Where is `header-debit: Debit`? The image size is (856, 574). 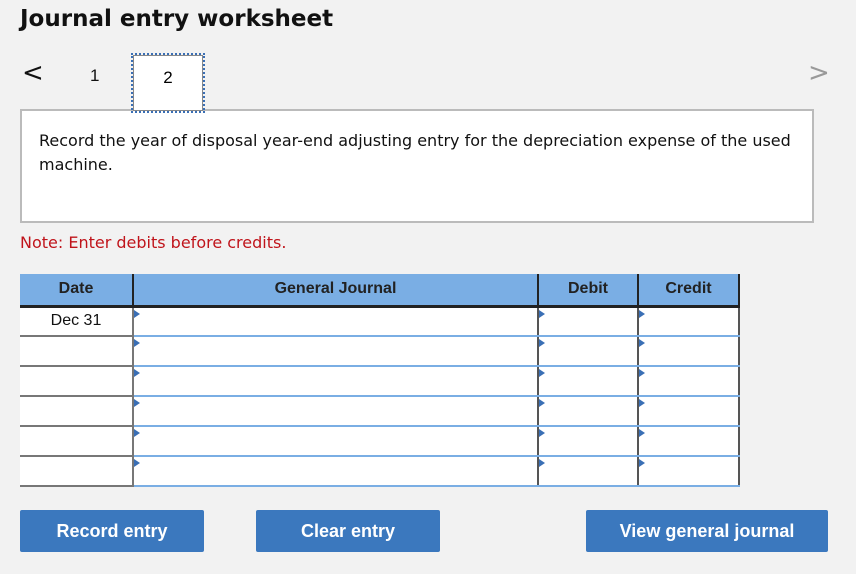
header-debit: Debit is located at coordinates (588, 291).